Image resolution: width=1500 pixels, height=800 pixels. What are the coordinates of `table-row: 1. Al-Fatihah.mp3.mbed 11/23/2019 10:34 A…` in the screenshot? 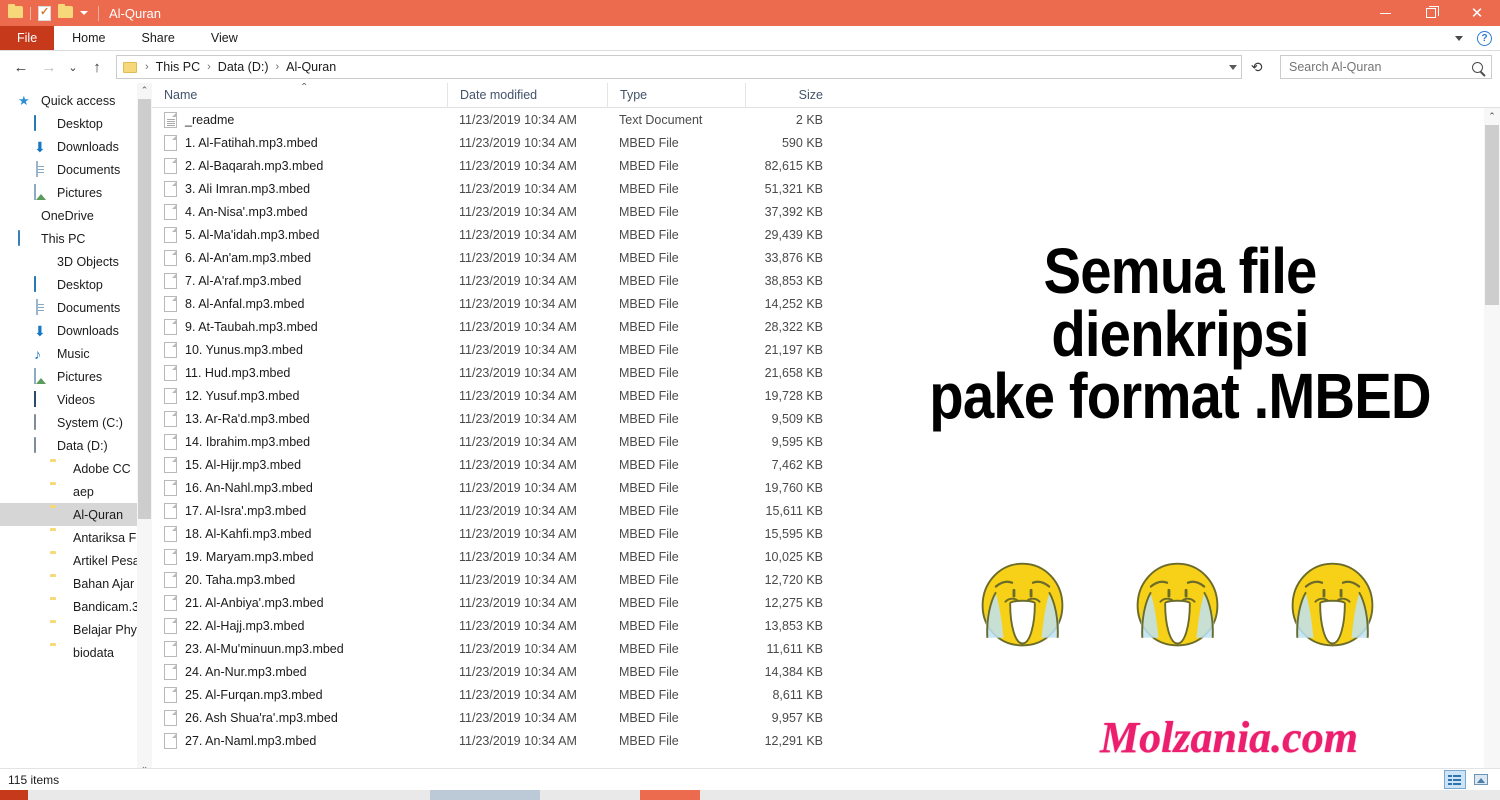 It's located at (826, 142).